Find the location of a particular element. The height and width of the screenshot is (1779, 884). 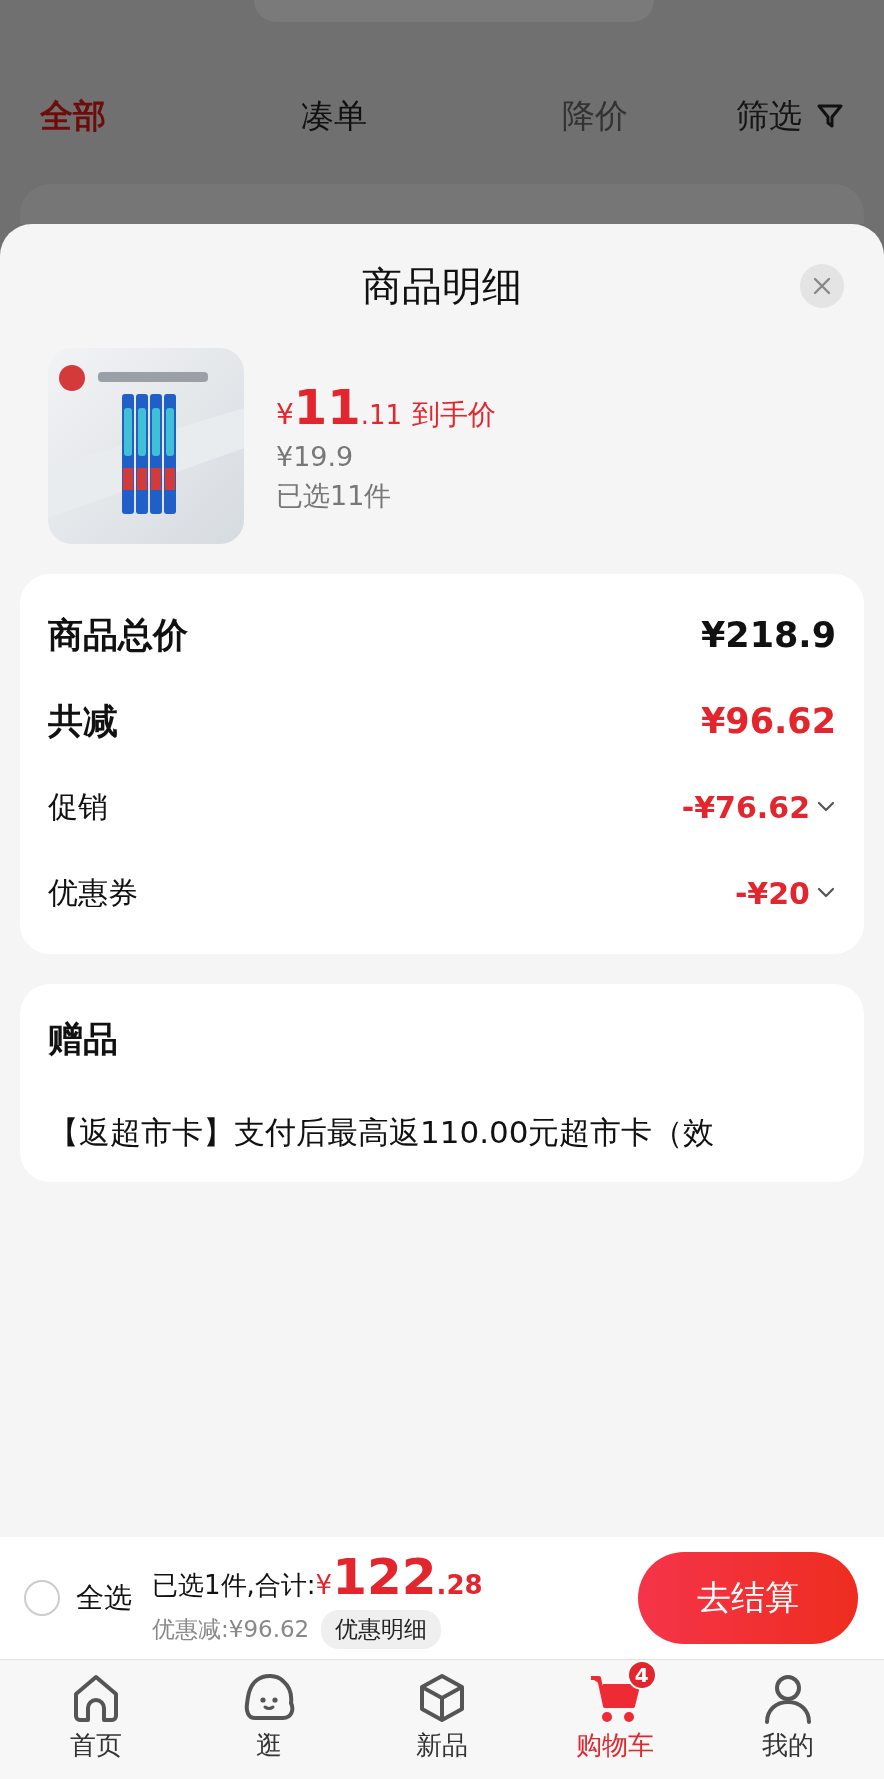

tab-bar-item: 我的 is located at coordinates (787, 1719).